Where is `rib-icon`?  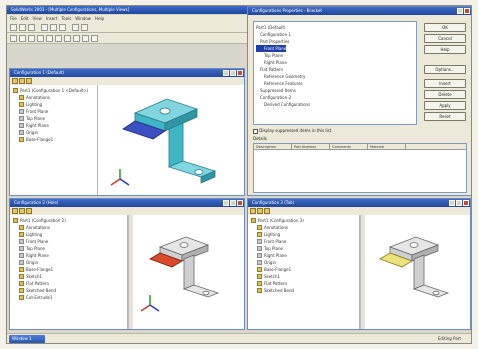 rib-icon is located at coordinates (76, 38).